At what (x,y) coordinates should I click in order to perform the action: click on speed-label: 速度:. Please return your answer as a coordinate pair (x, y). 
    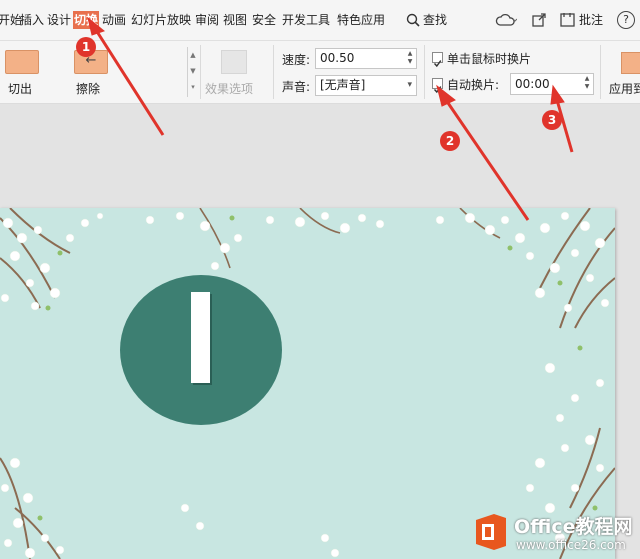
    Looking at the image, I should click on (296, 60).